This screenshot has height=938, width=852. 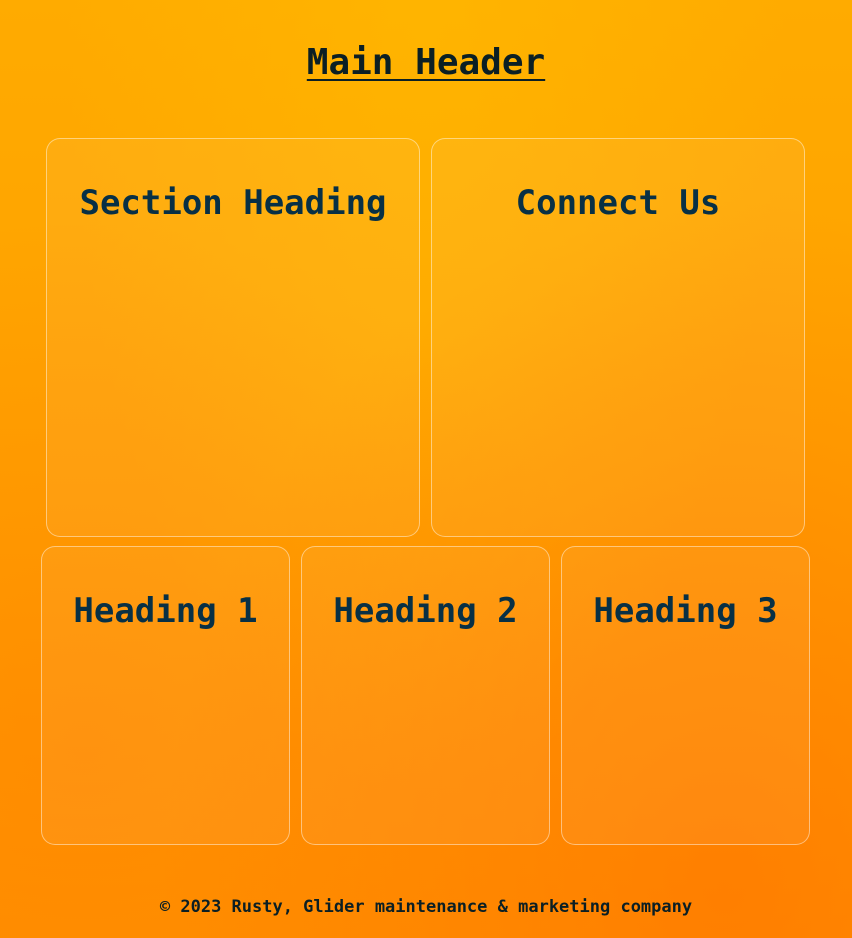 What do you see at coordinates (233, 203) in the screenshot?
I see `section-heading: Section Heading` at bounding box center [233, 203].